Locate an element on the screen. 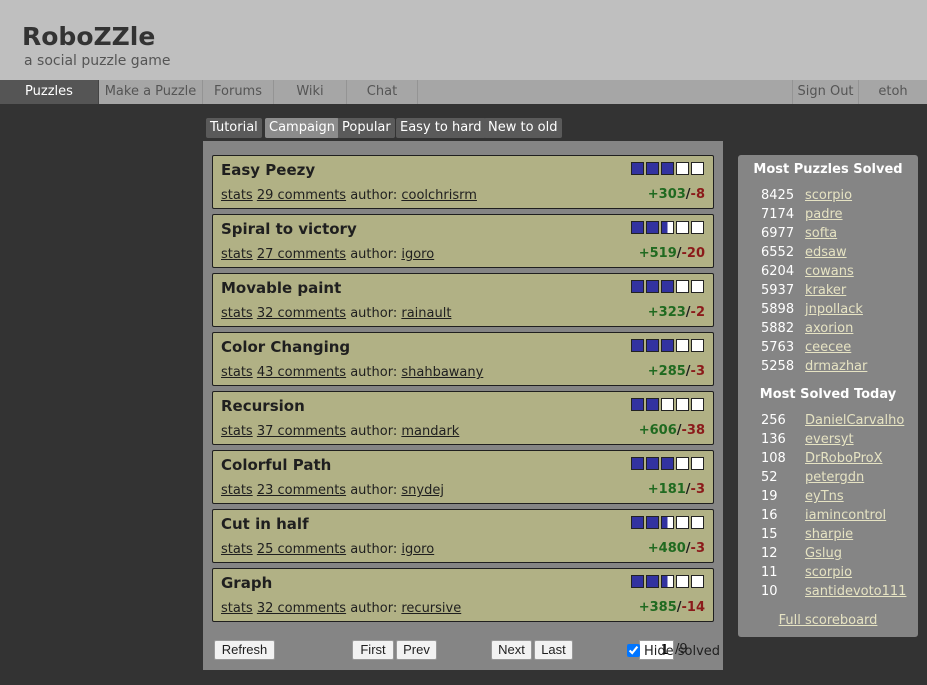  difficulty-rating is located at coordinates (666, 345).